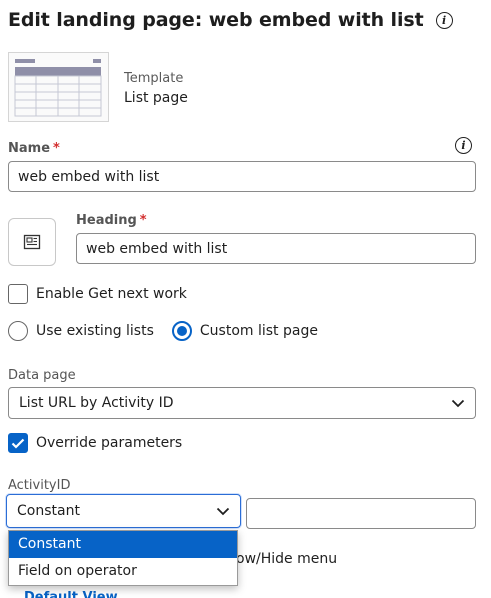  What do you see at coordinates (123, 511) in the screenshot?
I see `activity-id-source-select: Constant` at bounding box center [123, 511].